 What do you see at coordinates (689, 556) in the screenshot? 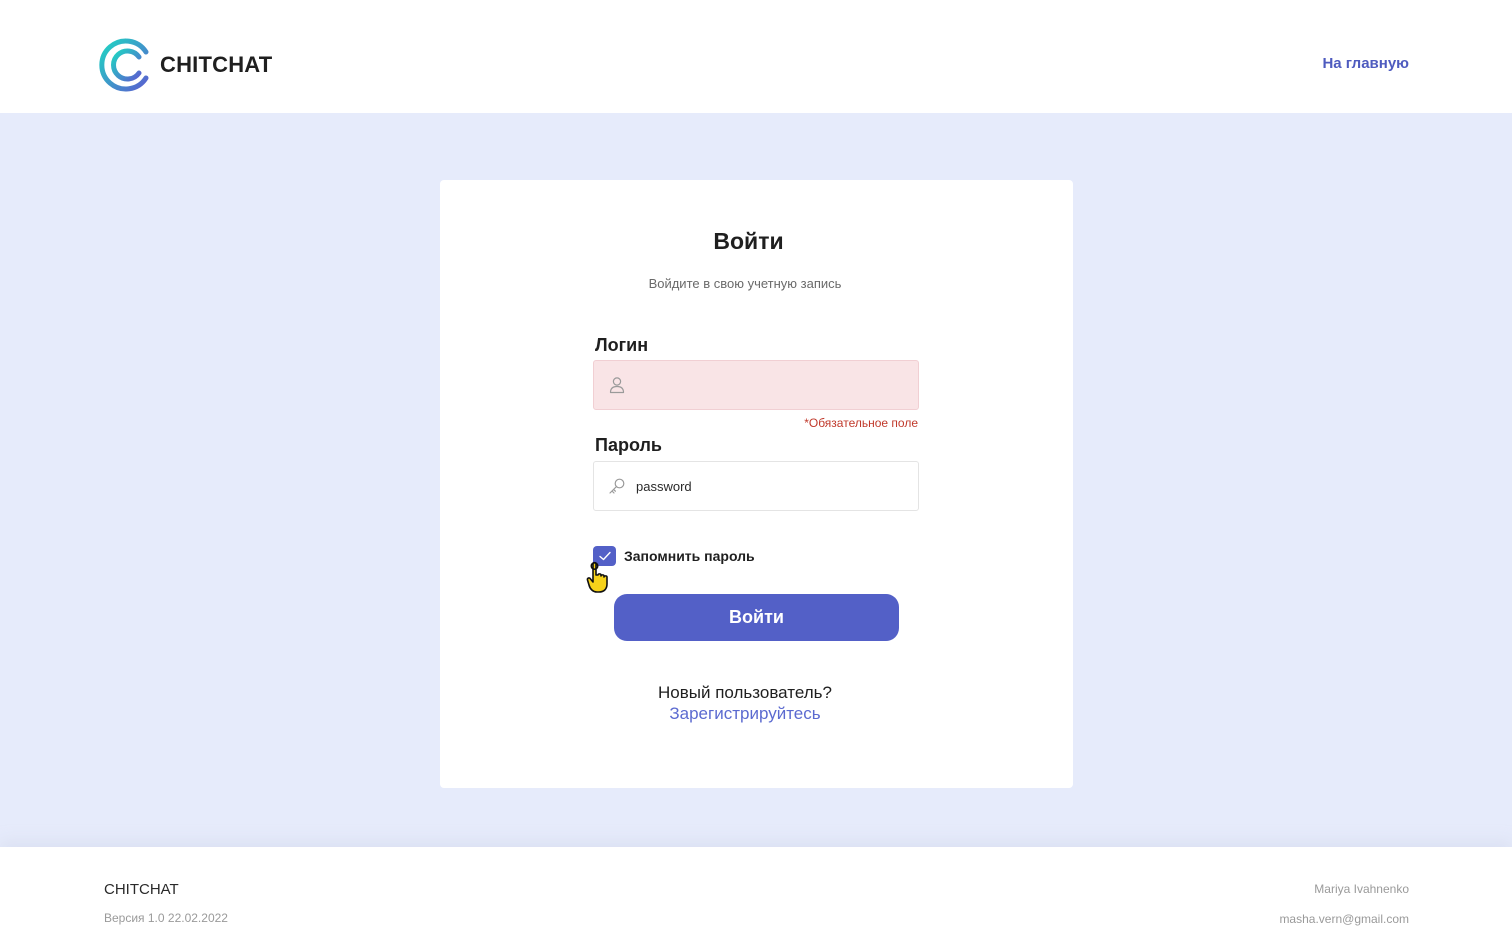
I see `remember-label: Запомнить пароль` at bounding box center [689, 556].